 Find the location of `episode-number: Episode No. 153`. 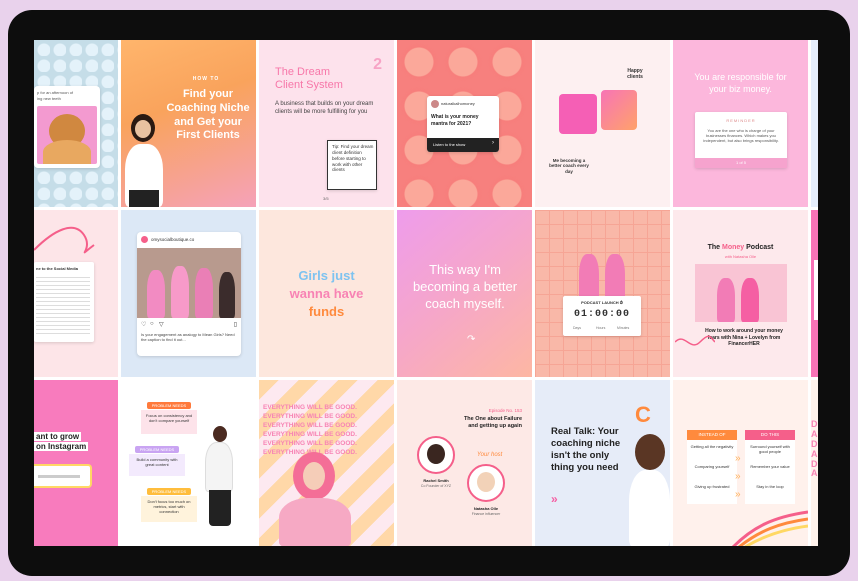

episode-number: Episode No. 153 is located at coordinates (505, 410).